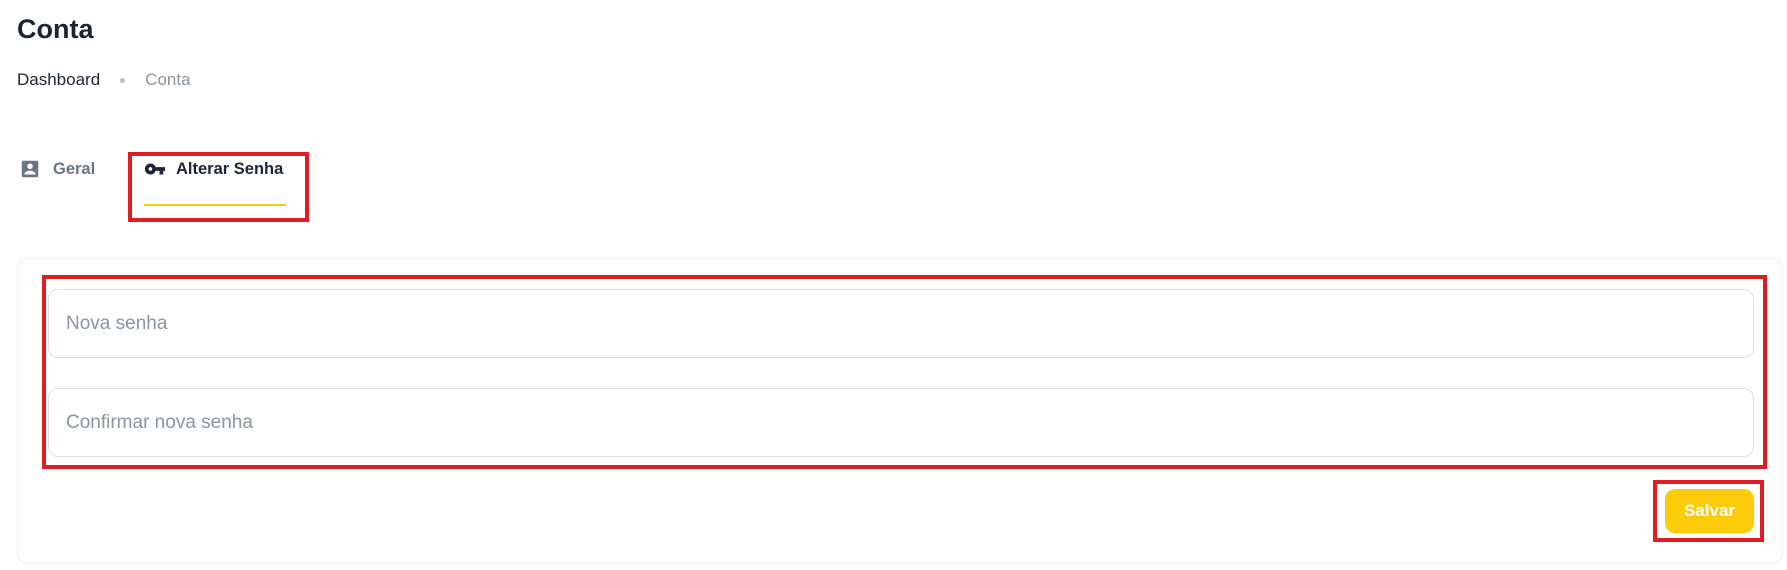  Describe the element at coordinates (123, 80) in the screenshot. I see `breadcrumb-separator` at that location.